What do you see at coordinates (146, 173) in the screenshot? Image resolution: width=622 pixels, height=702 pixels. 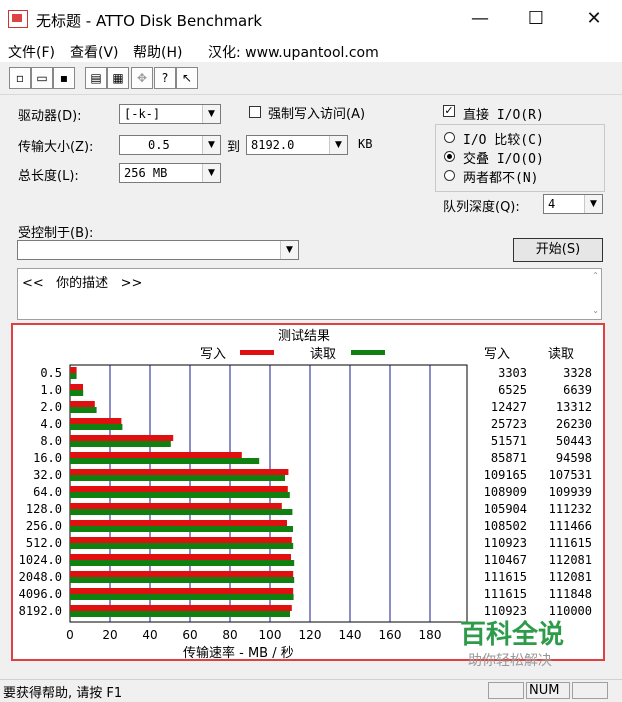 I see `total-length-value: 256 MB` at bounding box center [146, 173].